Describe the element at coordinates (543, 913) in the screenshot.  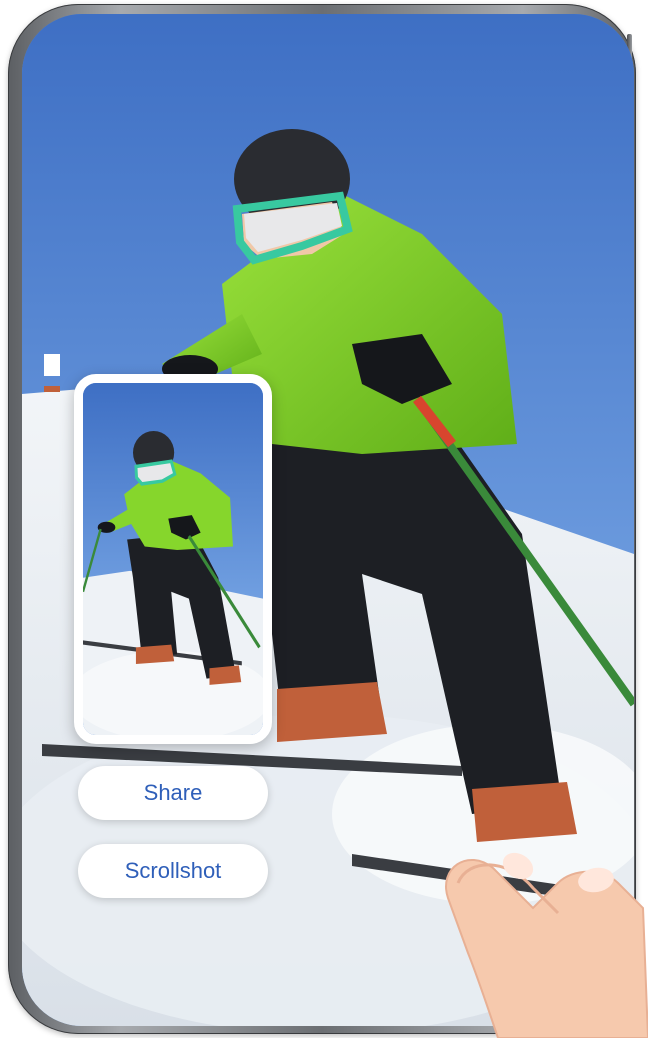
I see `hand-pointer-icon` at that location.